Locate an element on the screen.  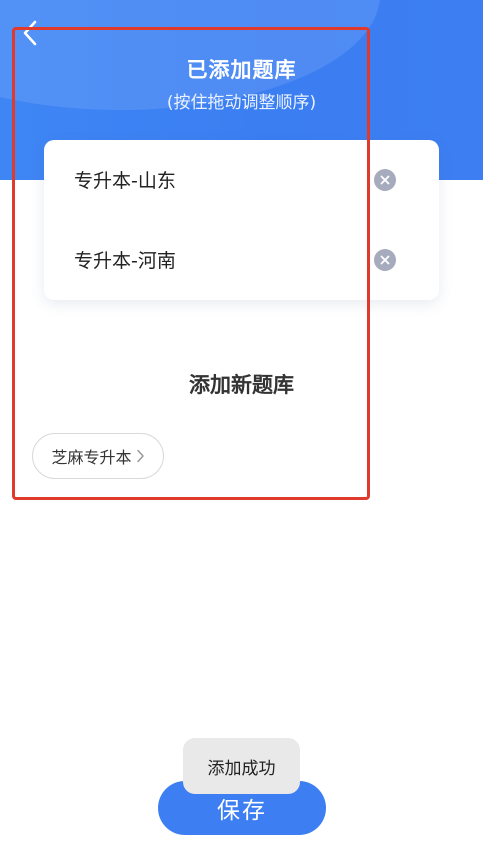
chip-label: 芝麻专升本 is located at coordinates (91, 457).